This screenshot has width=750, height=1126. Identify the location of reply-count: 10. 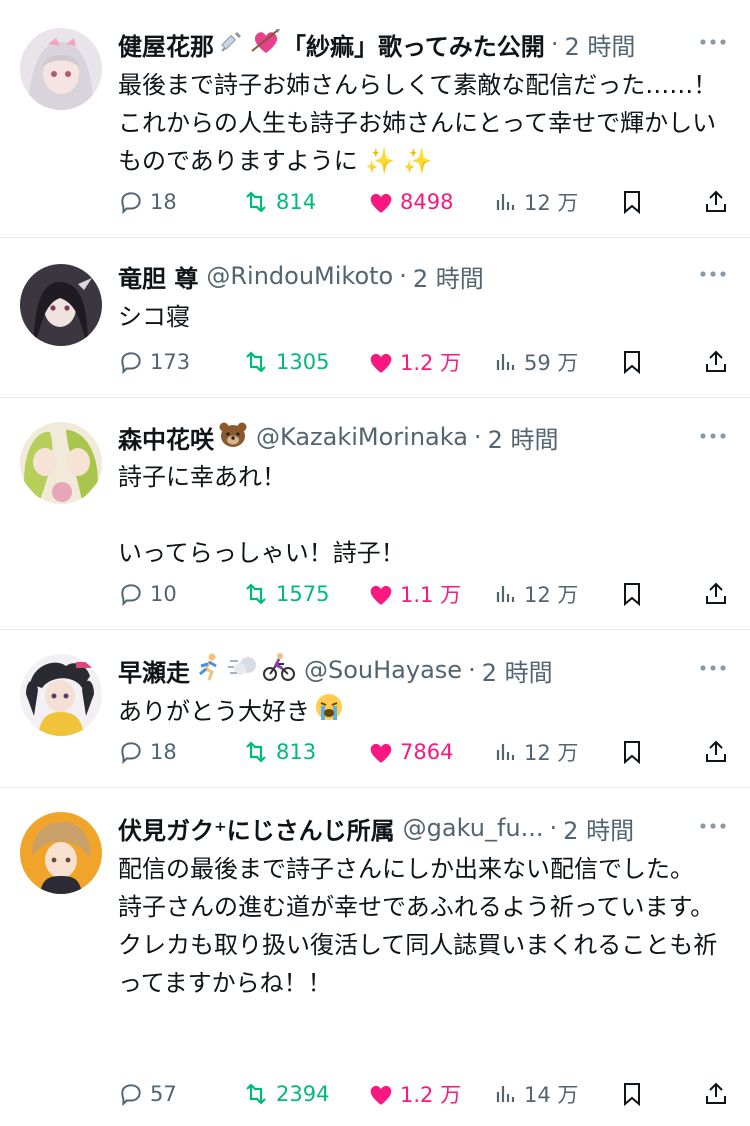
(163, 594).